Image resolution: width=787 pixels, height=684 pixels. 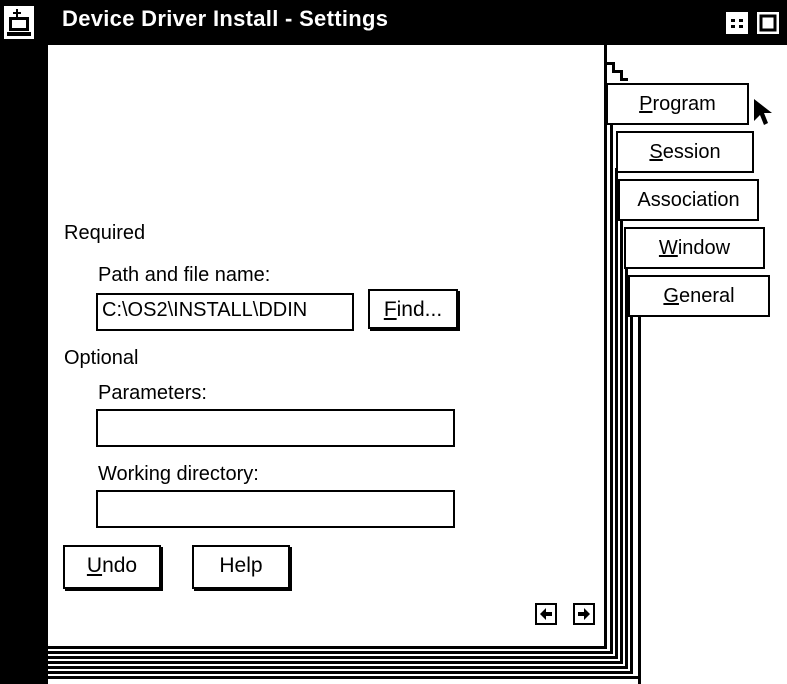 What do you see at coordinates (646, 104) in the screenshot?
I see `tab-mnemonic: P` at bounding box center [646, 104].